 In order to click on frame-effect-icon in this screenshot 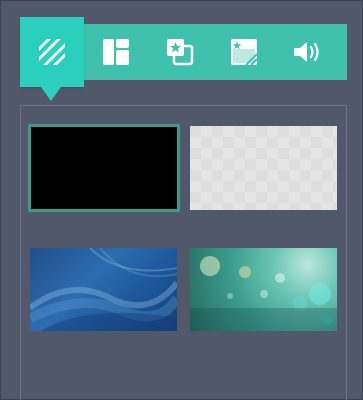, I will do `click(244, 52)`.